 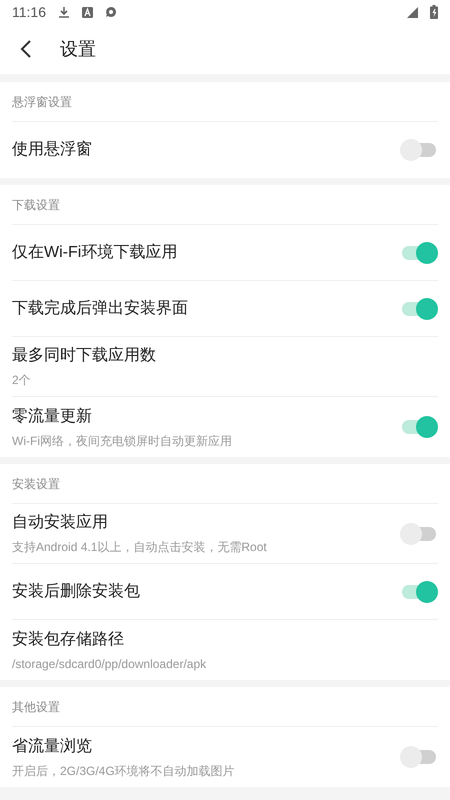 I want to click on section-header: 悬浮窗设置, so click(x=42, y=102).